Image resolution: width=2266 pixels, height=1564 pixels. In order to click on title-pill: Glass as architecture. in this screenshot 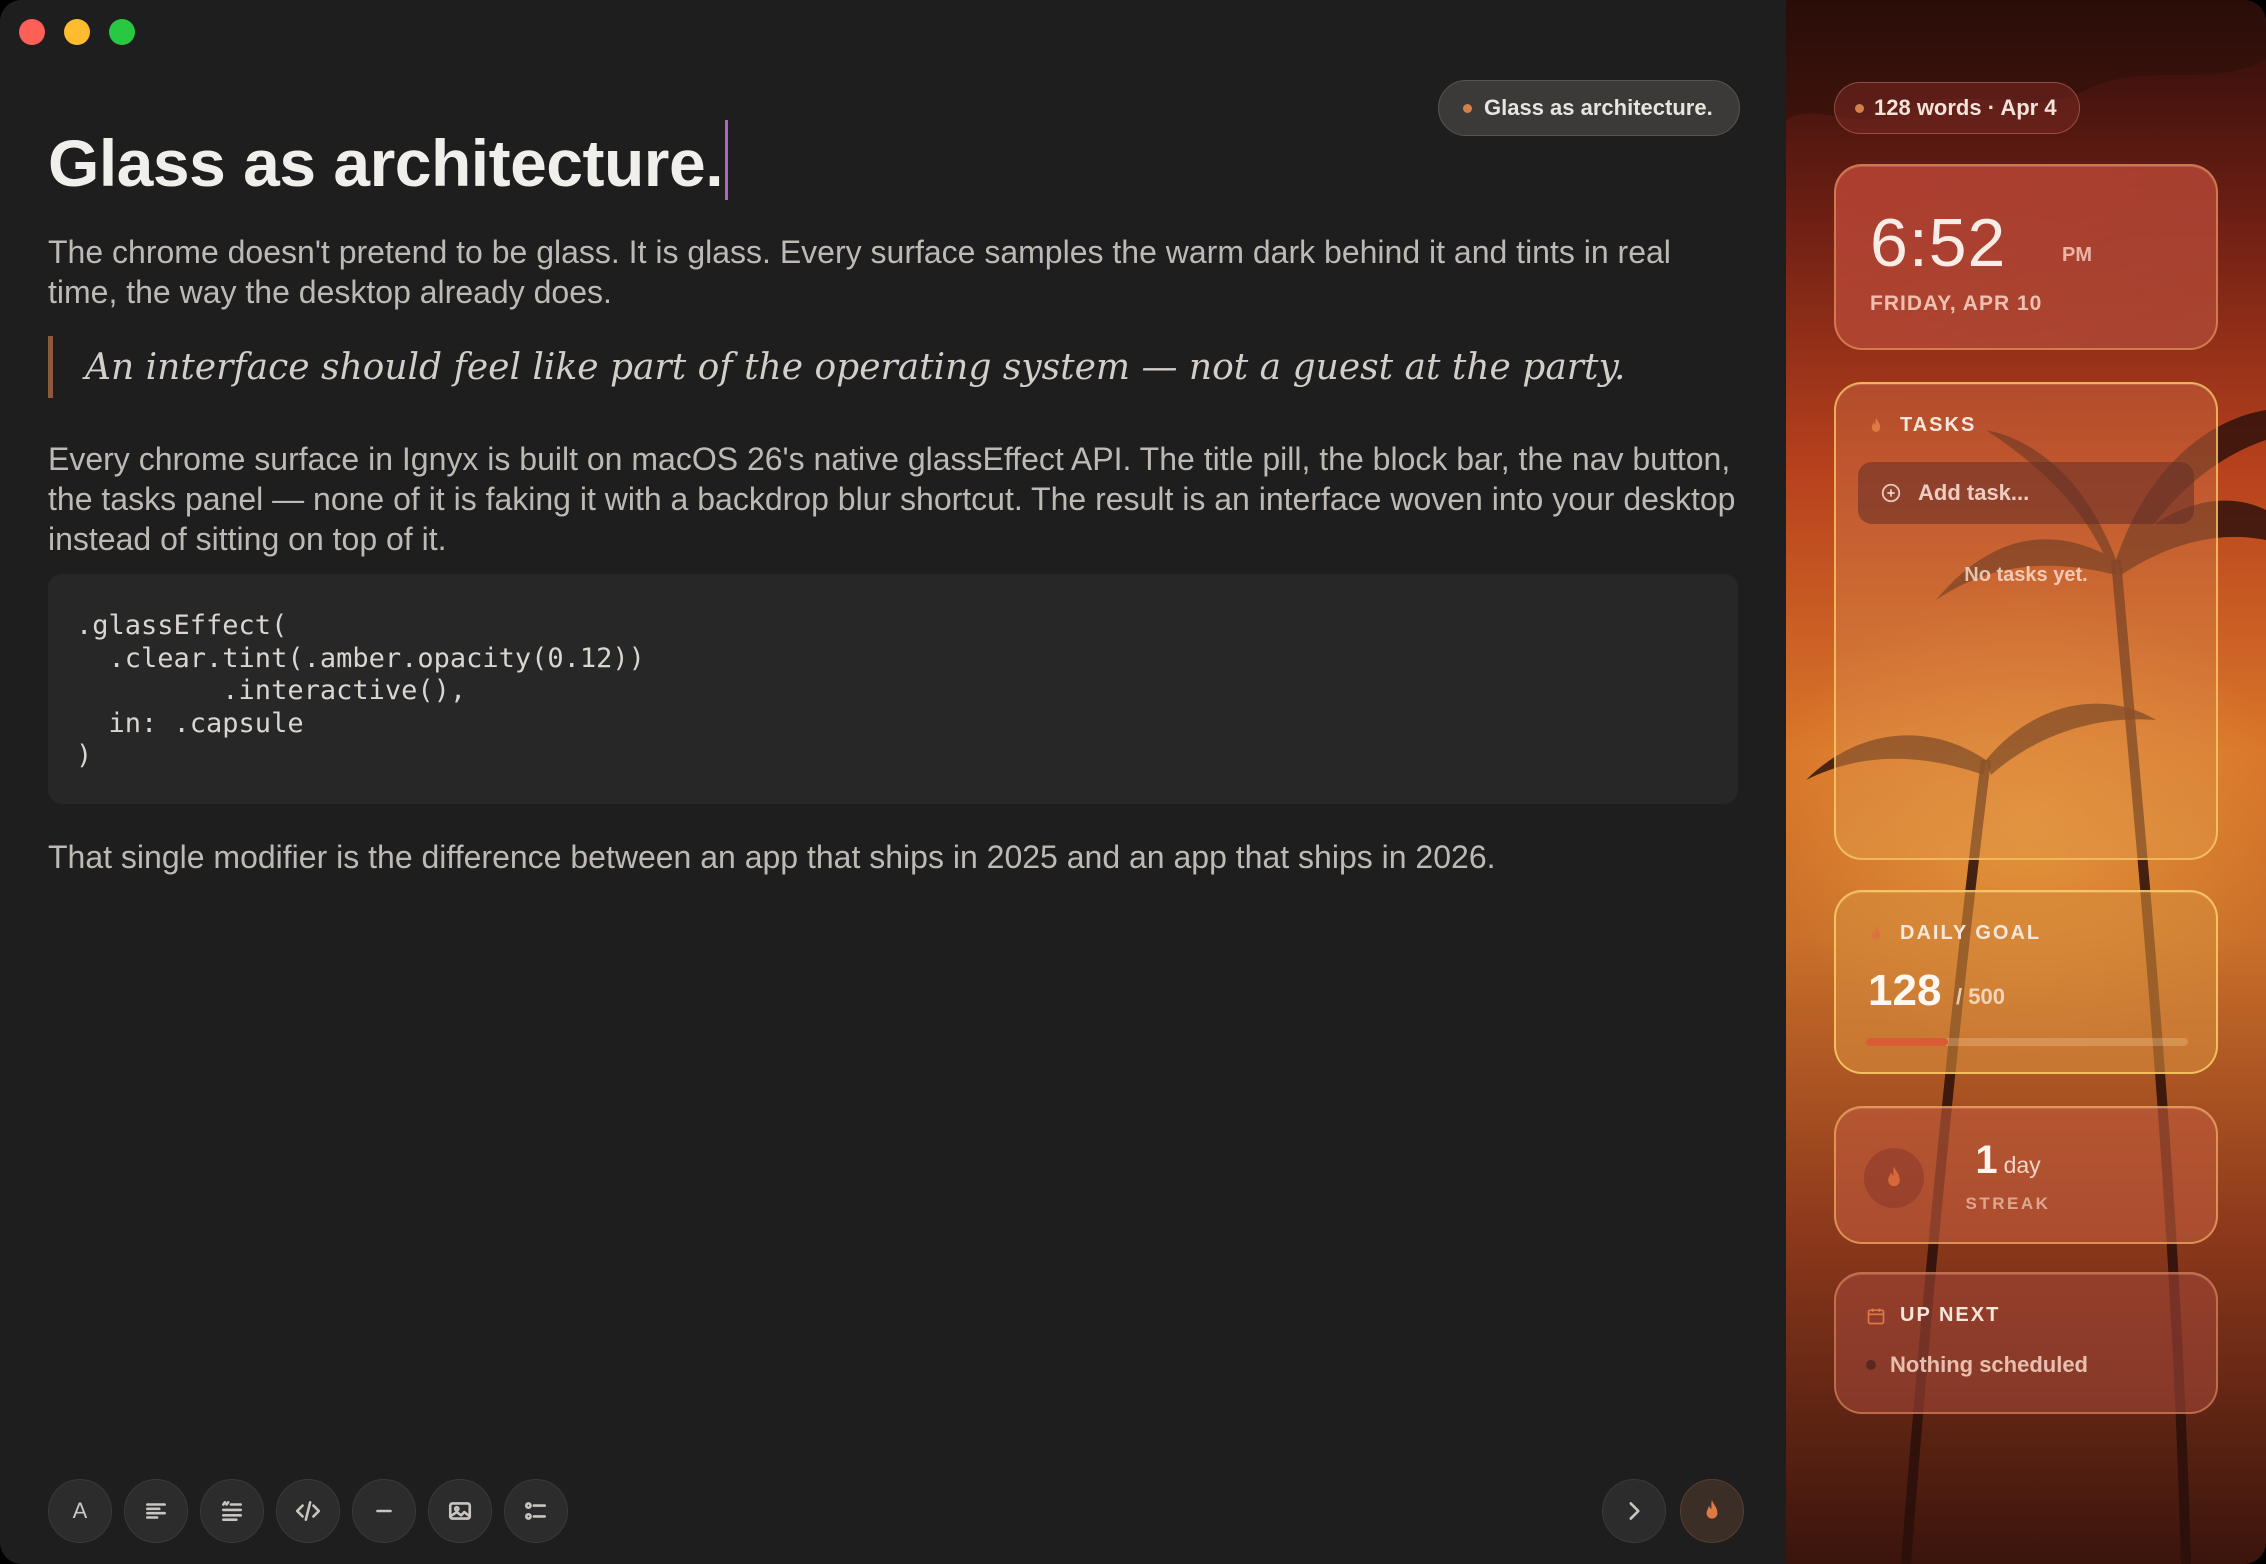, I will do `click(1589, 108)`.